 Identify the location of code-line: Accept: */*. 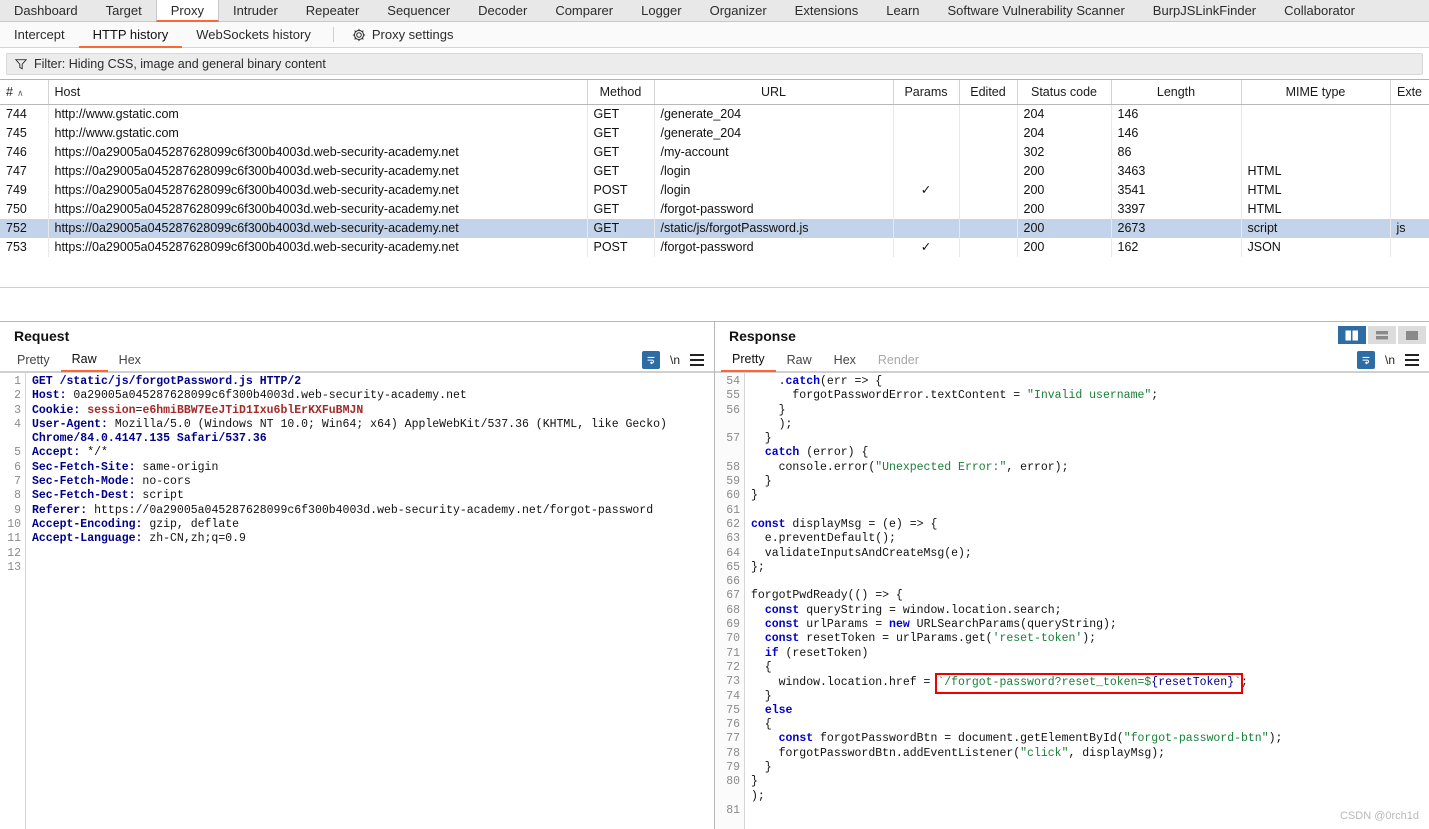
(70, 453).